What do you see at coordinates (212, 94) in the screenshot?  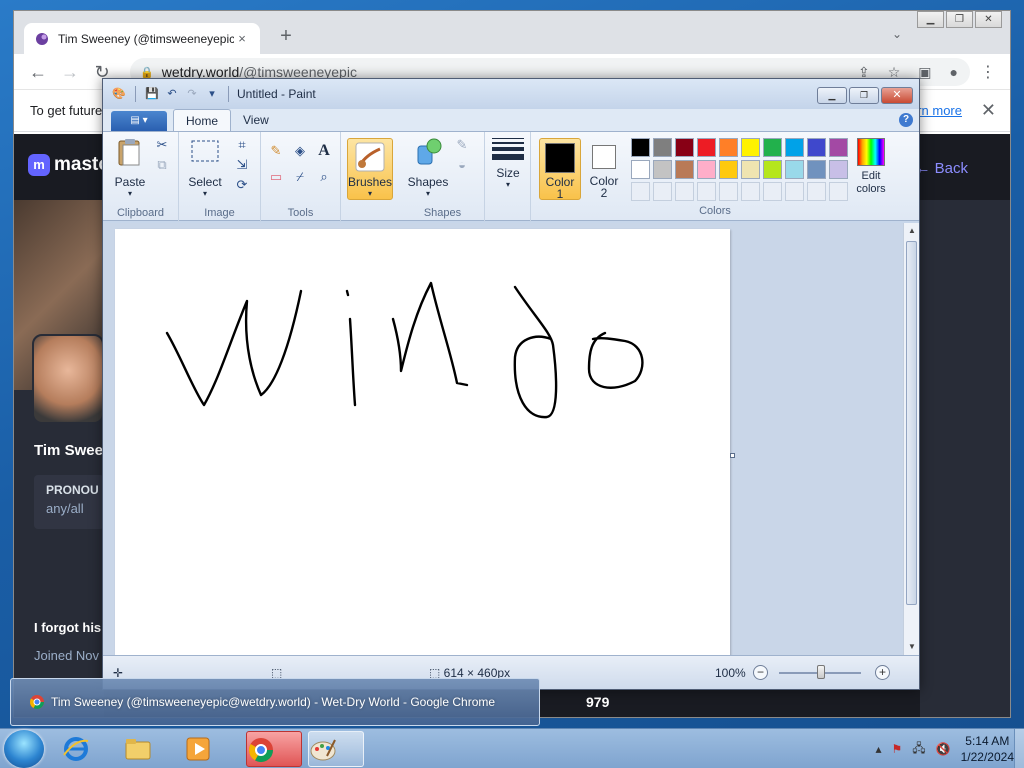 I see `customize-qat-icon: ▾` at bounding box center [212, 94].